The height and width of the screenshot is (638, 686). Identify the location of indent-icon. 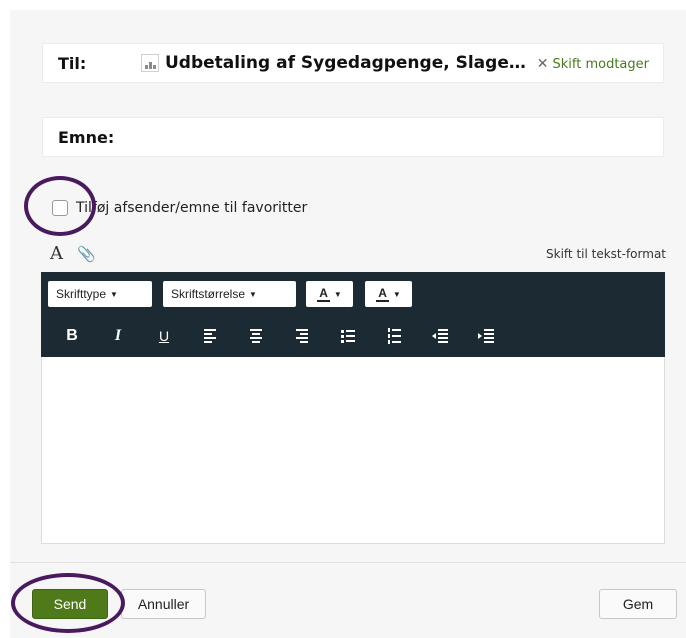
(486, 336).